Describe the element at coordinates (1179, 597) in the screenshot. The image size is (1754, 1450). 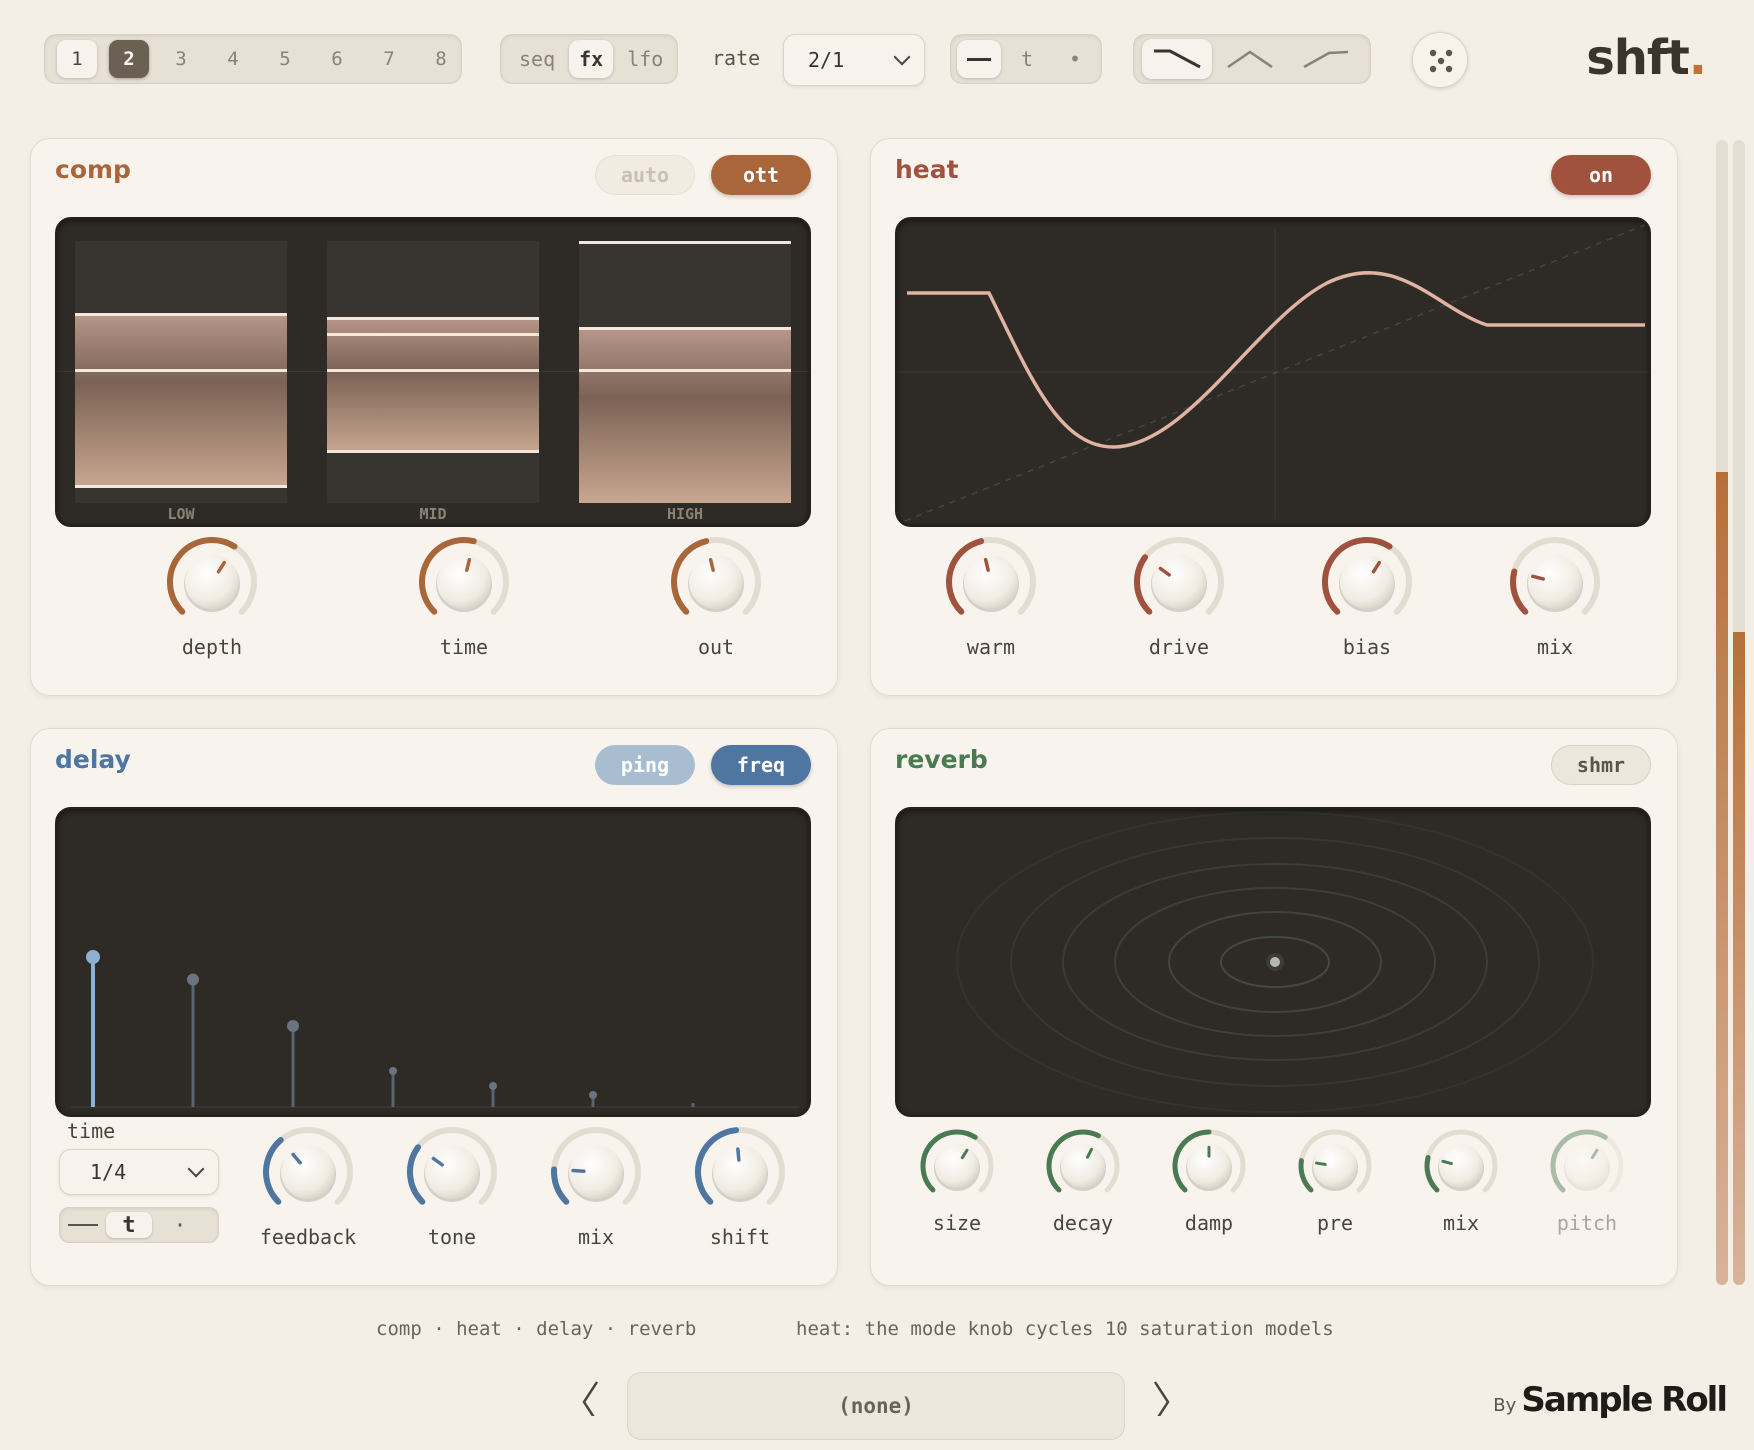
I see `heat-knob-drive: drive` at that location.